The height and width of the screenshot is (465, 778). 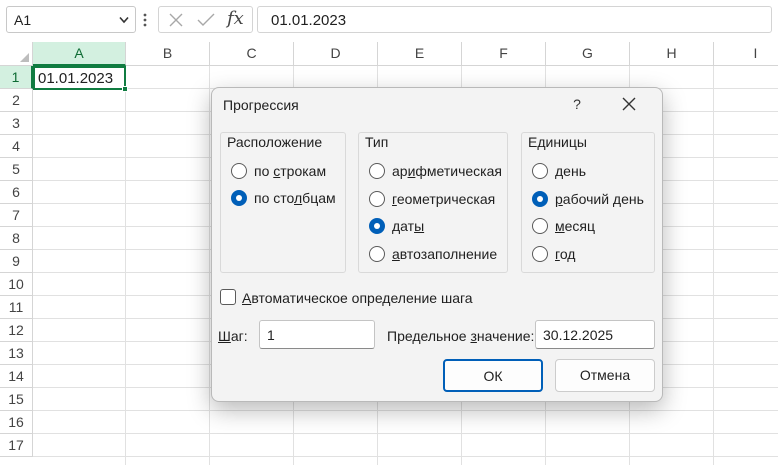 What do you see at coordinates (168, 54) in the screenshot?
I see `column-header-b: B` at bounding box center [168, 54].